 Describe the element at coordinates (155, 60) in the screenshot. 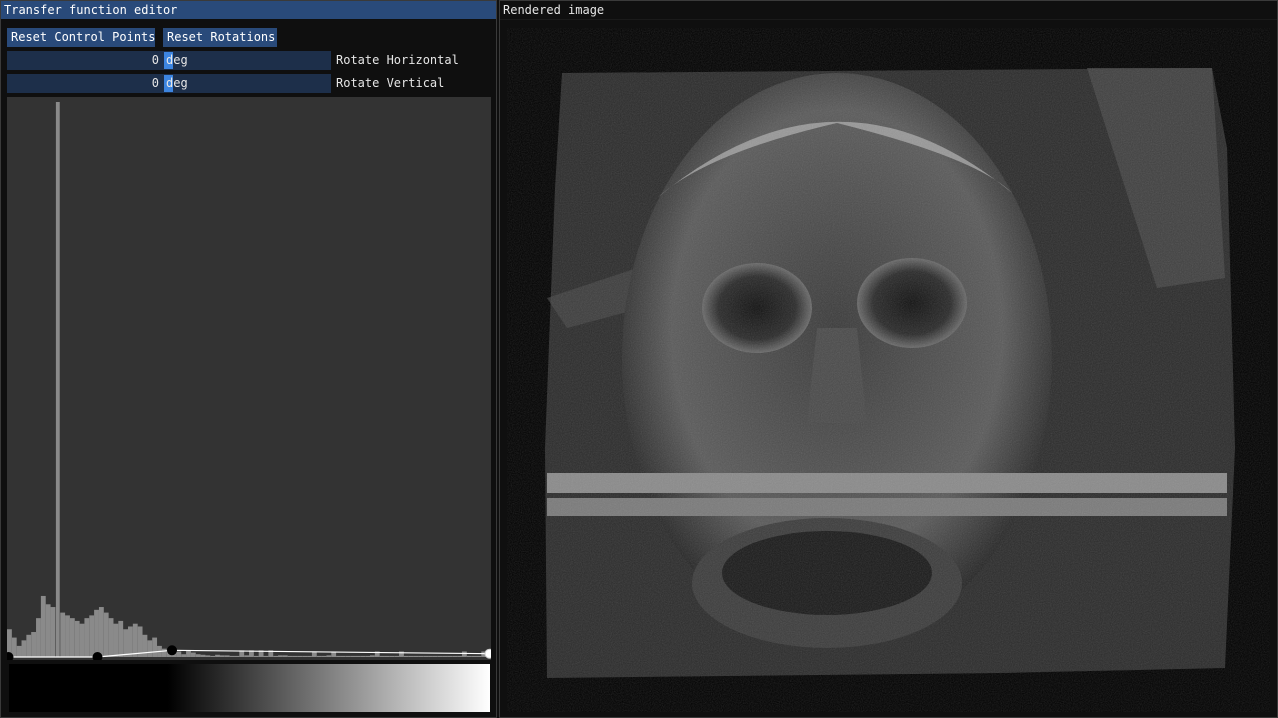

I see `rotate-horizontal-value: 0` at that location.